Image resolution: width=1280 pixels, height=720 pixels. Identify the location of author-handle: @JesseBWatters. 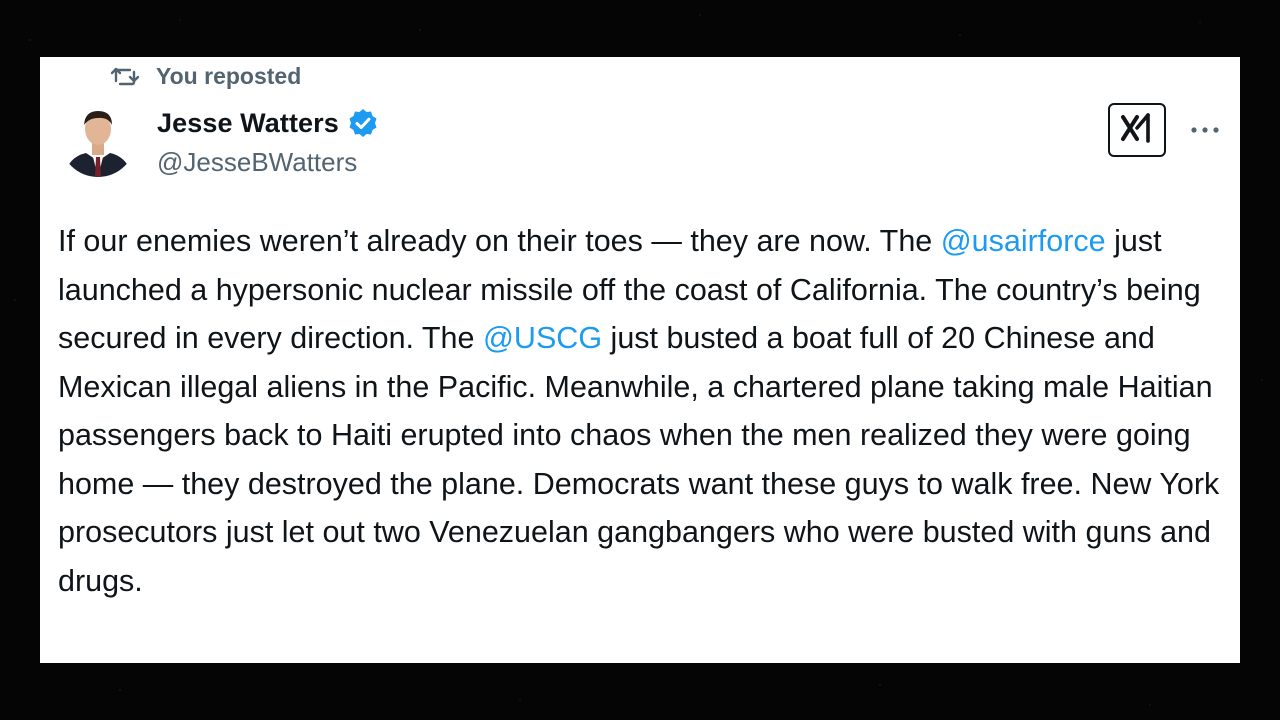
(268, 162).